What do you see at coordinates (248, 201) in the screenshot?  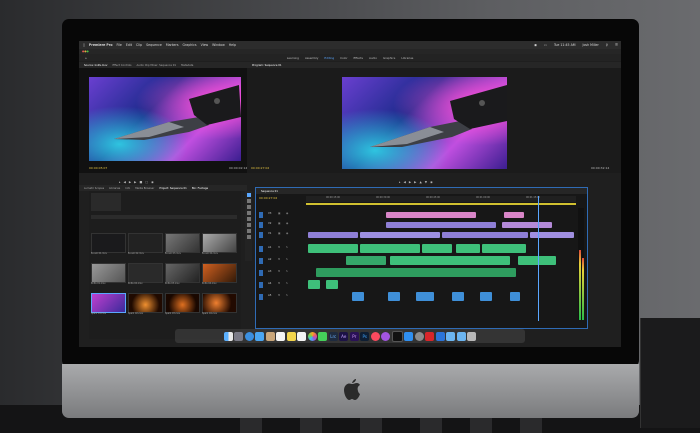 I see `track-select-tool-icon` at bounding box center [248, 201].